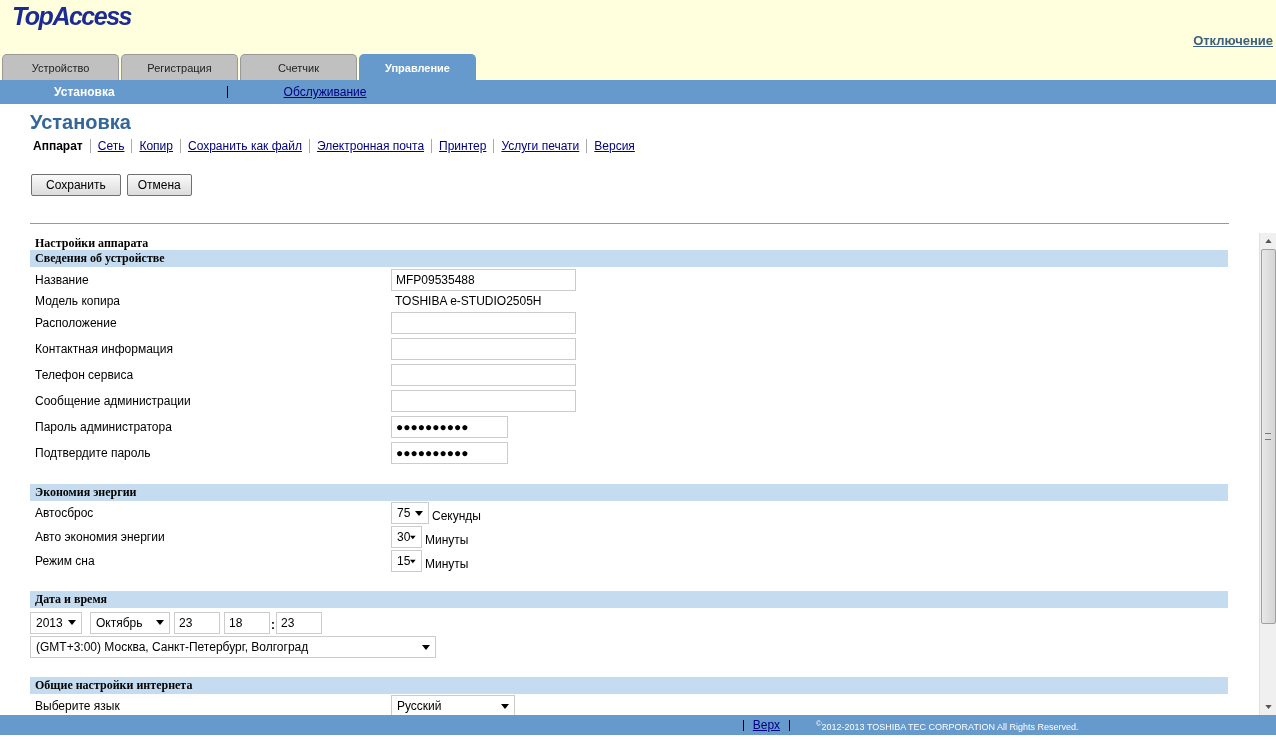  What do you see at coordinates (410, 513) in the screenshot?
I see `dropdown: 75` at bounding box center [410, 513].